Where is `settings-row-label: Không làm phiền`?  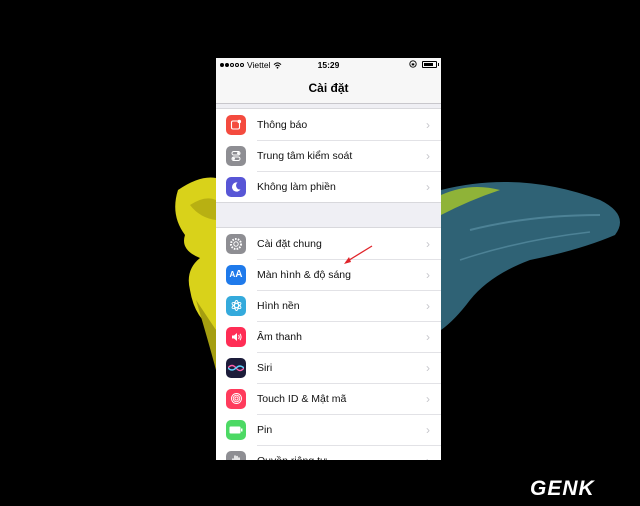
settings-row-label: Không làm phiền is located at coordinates (296, 186).